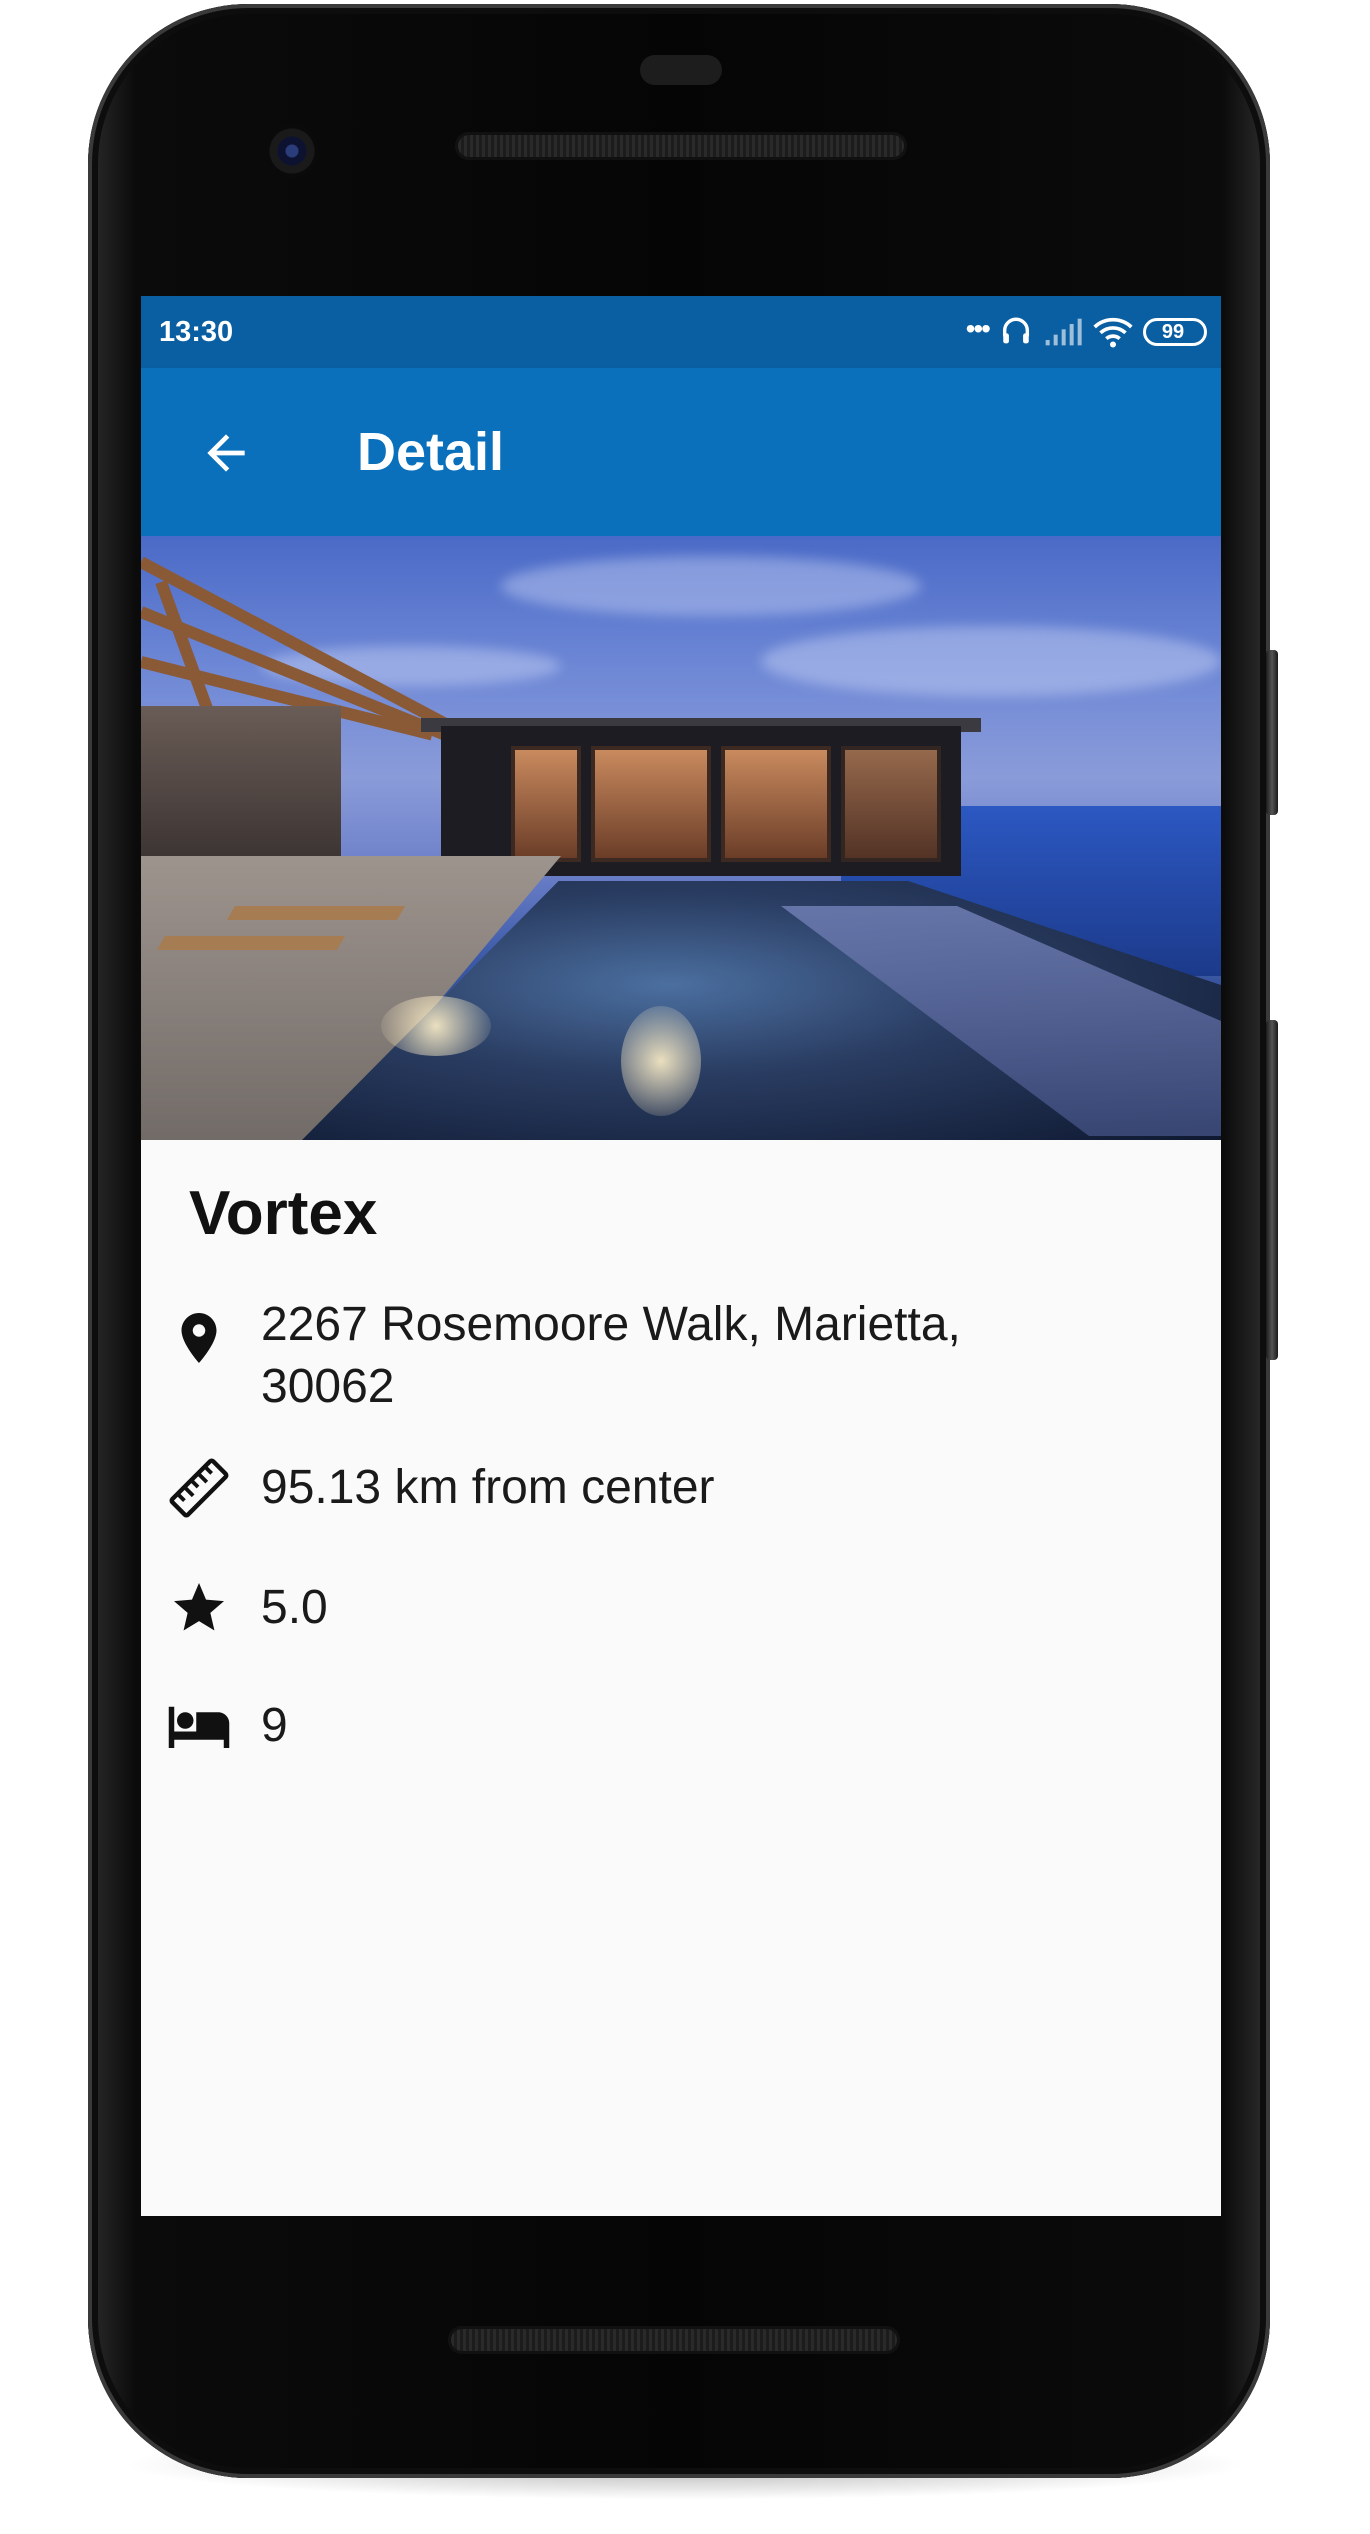 The image size is (1370, 2534). I want to click on address-line-2: 30062, so click(328, 1386).